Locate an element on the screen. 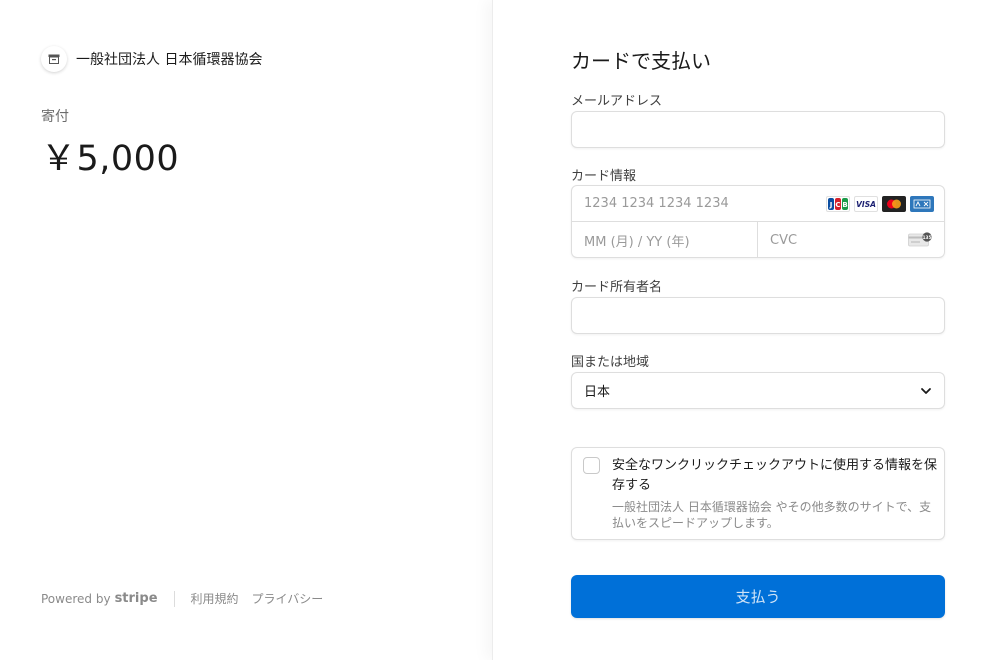 The height and width of the screenshot is (660, 1000). donation-amount: ￥5,000 is located at coordinates (110, 159).